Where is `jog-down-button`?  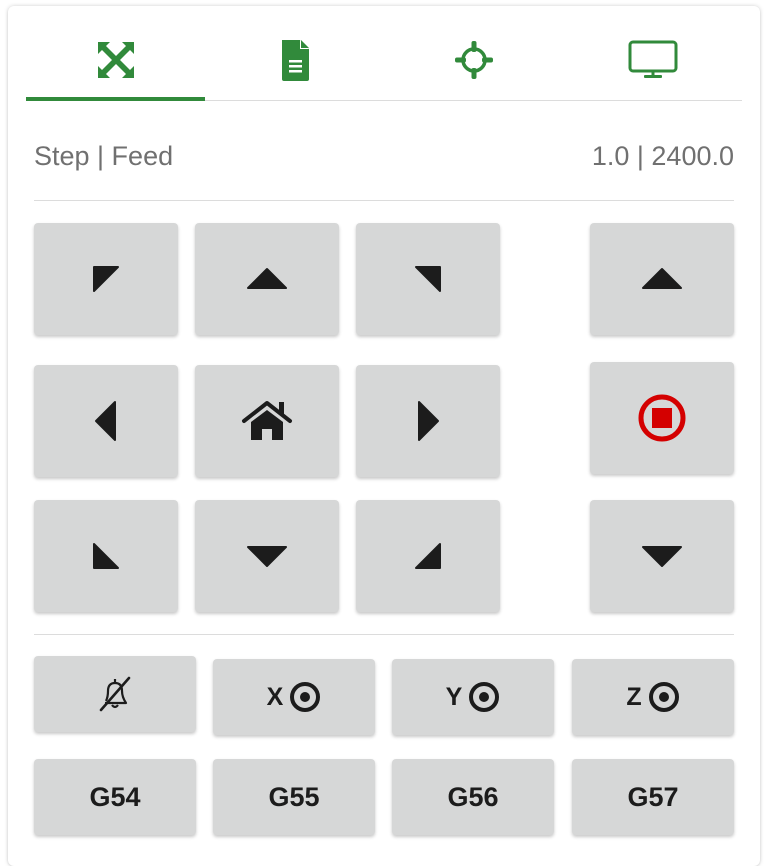 jog-down-button is located at coordinates (267, 556).